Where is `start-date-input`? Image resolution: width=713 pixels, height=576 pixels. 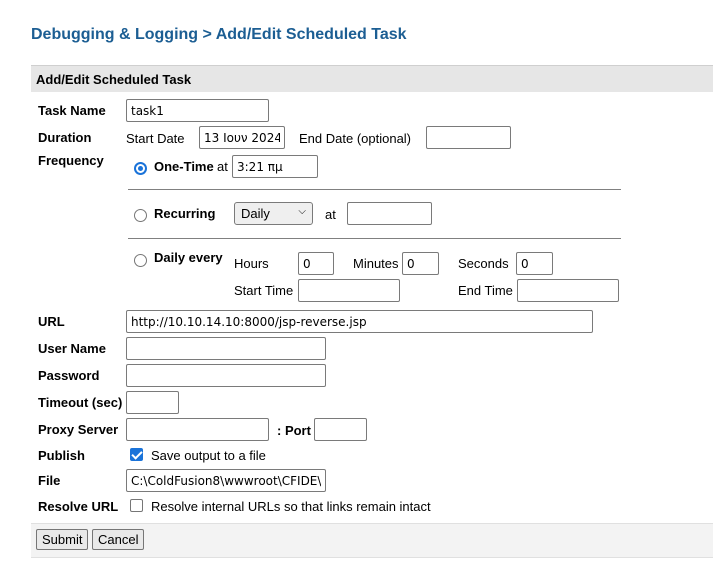 start-date-input is located at coordinates (242, 137).